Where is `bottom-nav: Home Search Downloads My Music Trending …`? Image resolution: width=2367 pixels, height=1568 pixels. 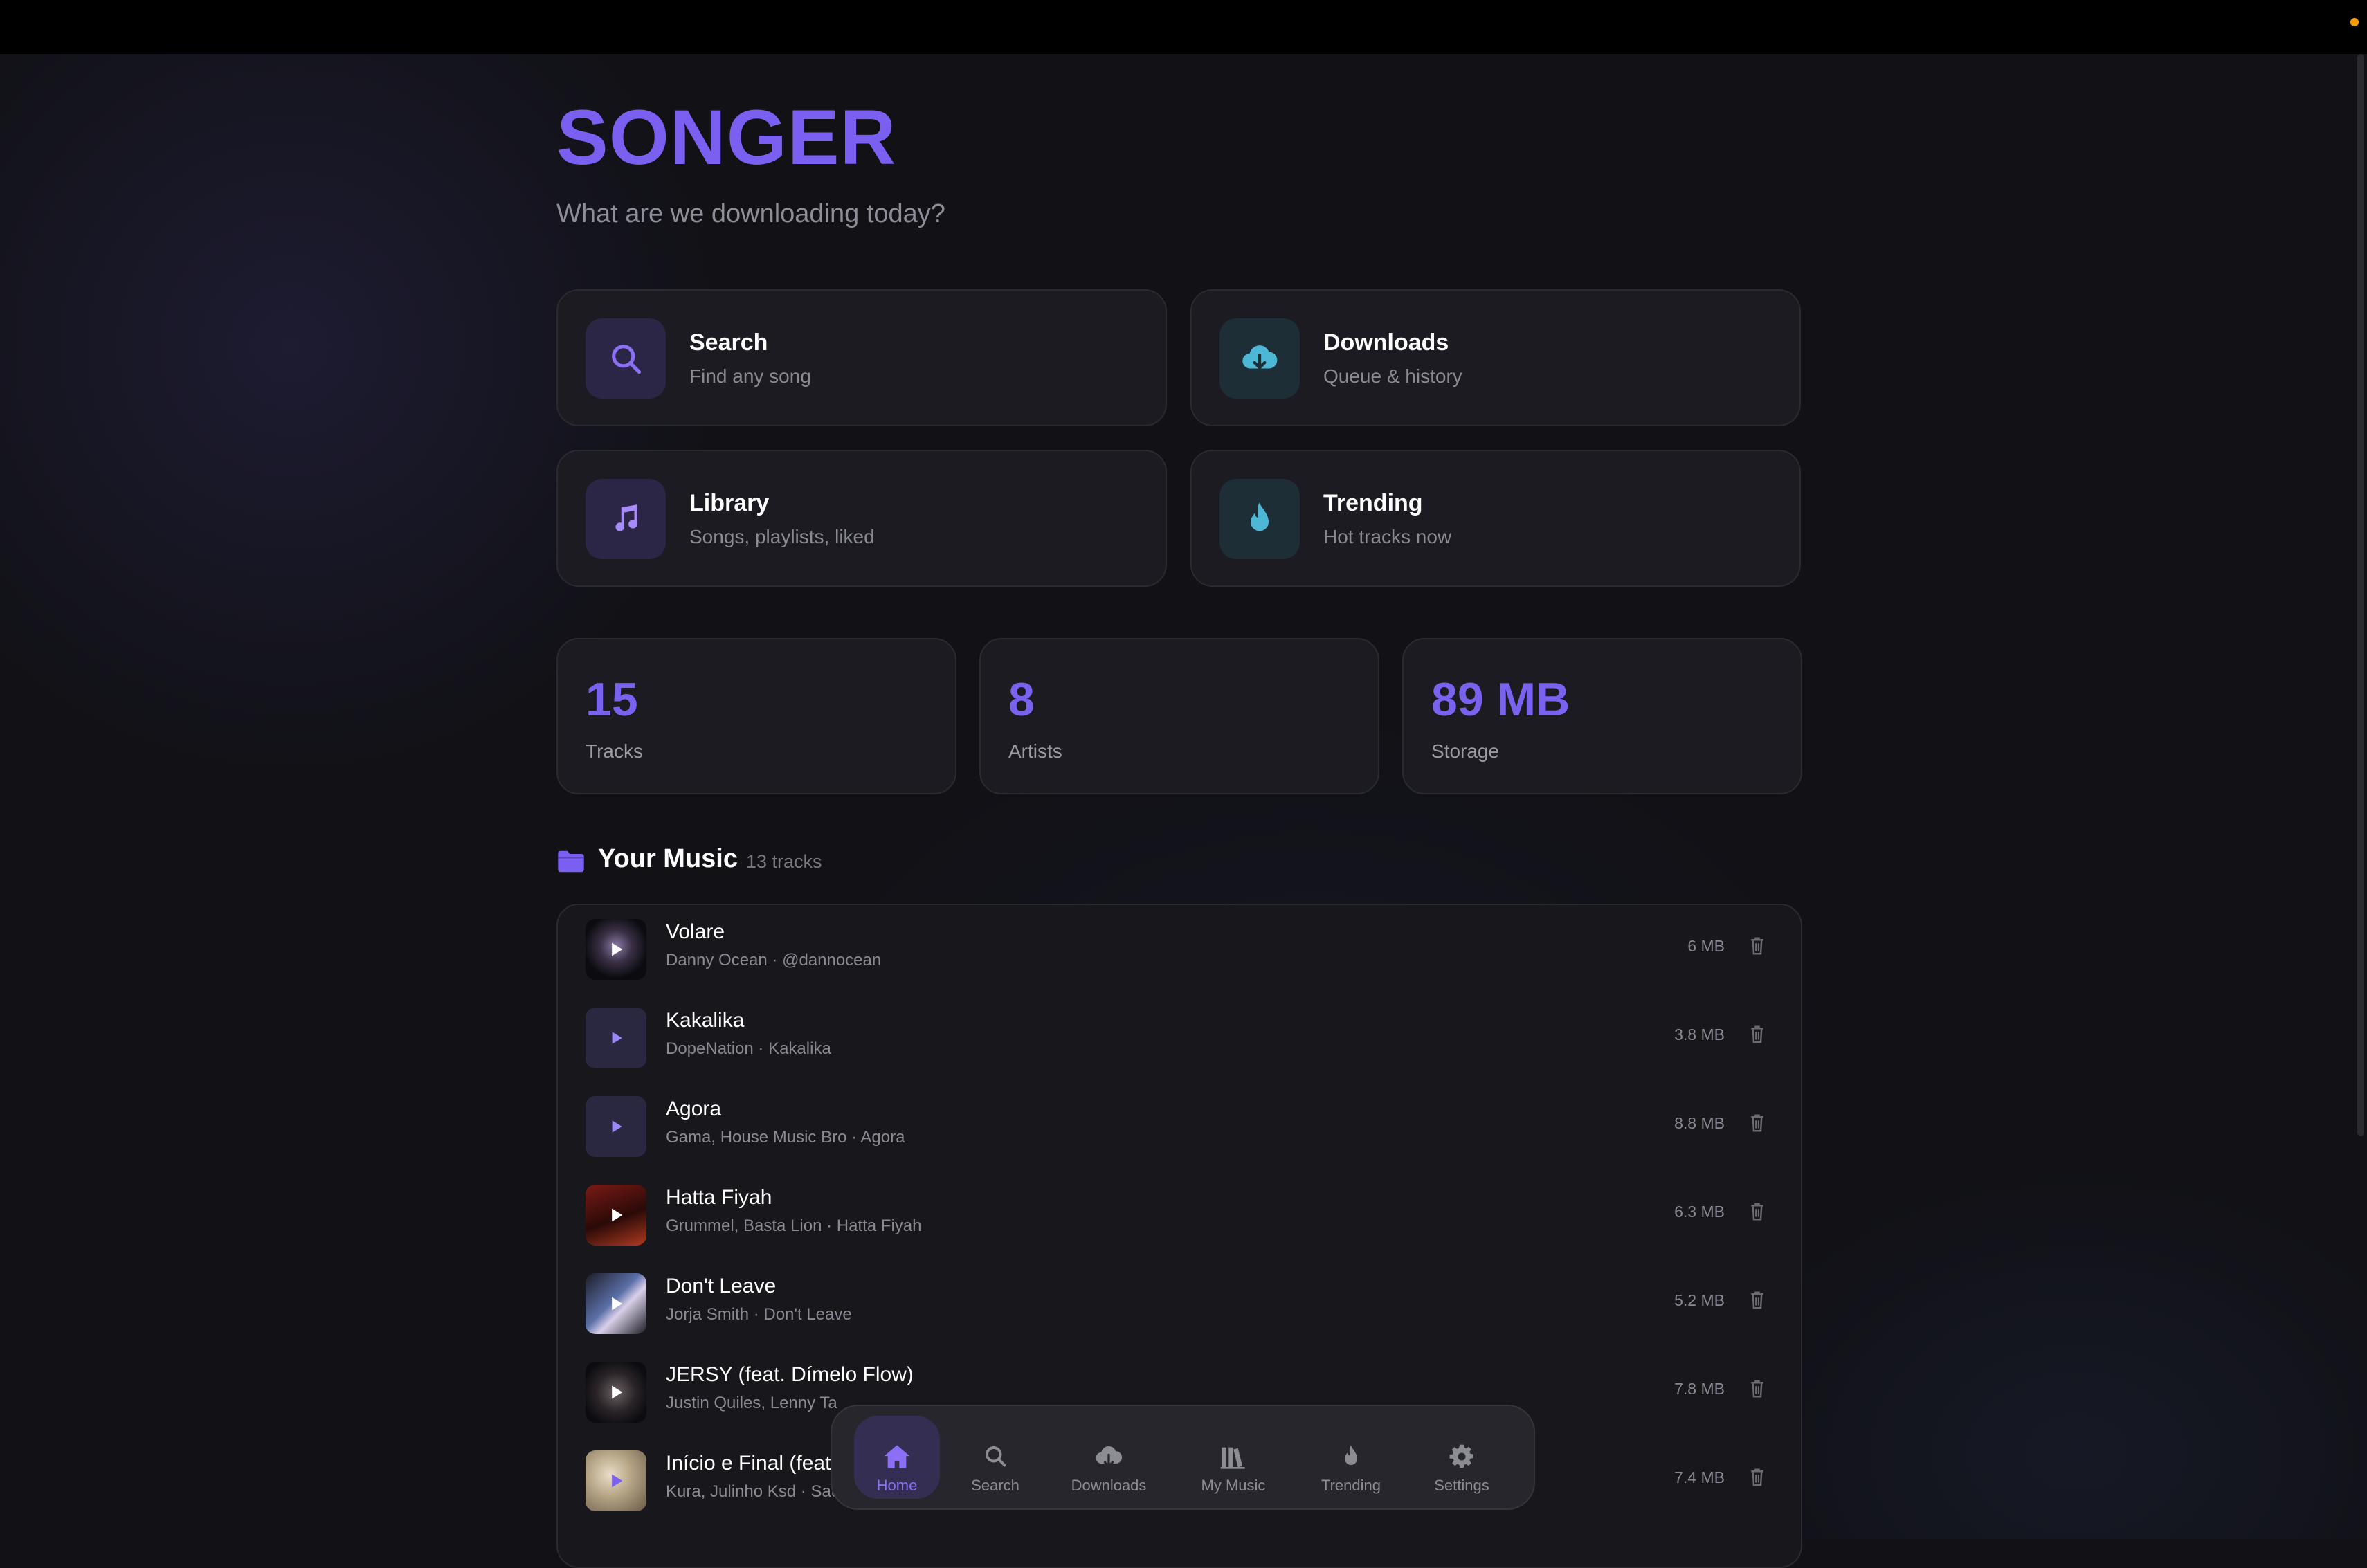
bottom-nav: Home Search Downloads My Music Trending … is located at coordinates (1183, 1457).